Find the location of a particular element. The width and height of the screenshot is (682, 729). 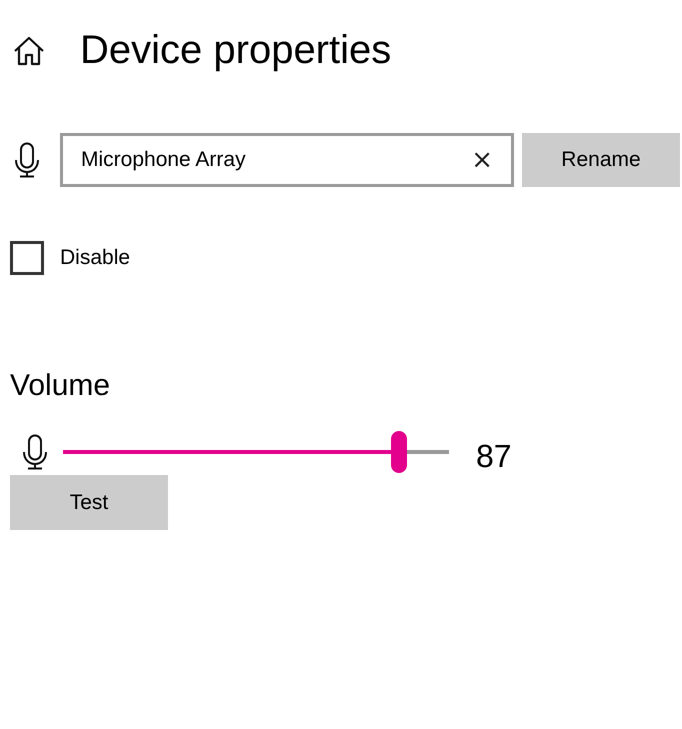

volume-value: 87 is located at coordinates (494, 456).